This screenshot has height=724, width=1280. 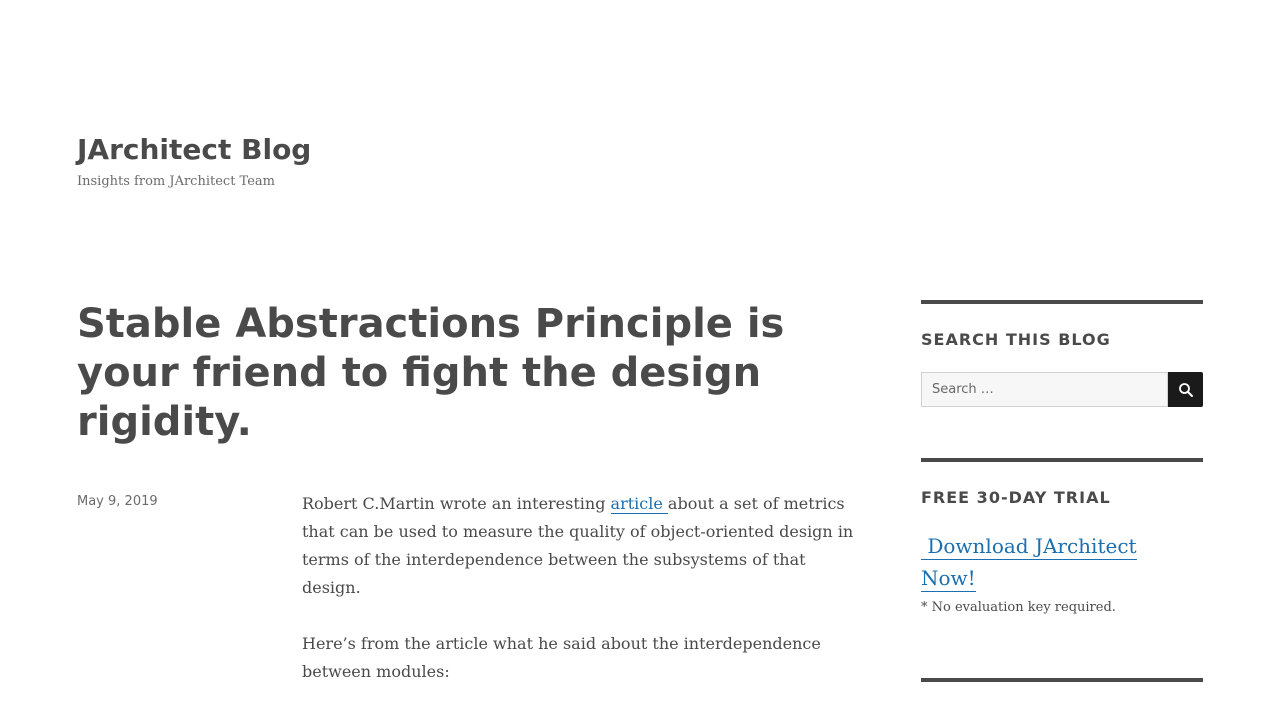 I want to click on search-form, so click(x=1062, y=389).